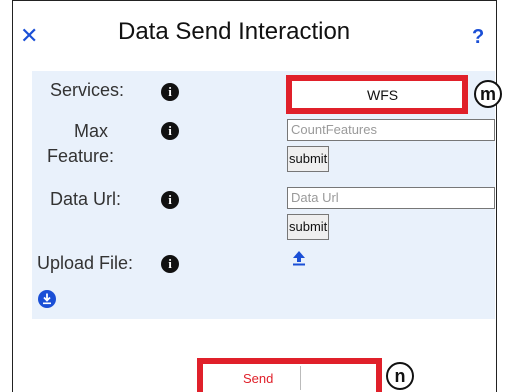  Describe the element at coordinates (488, 94) in the screenshot. I see `callout-m: m` at that location.